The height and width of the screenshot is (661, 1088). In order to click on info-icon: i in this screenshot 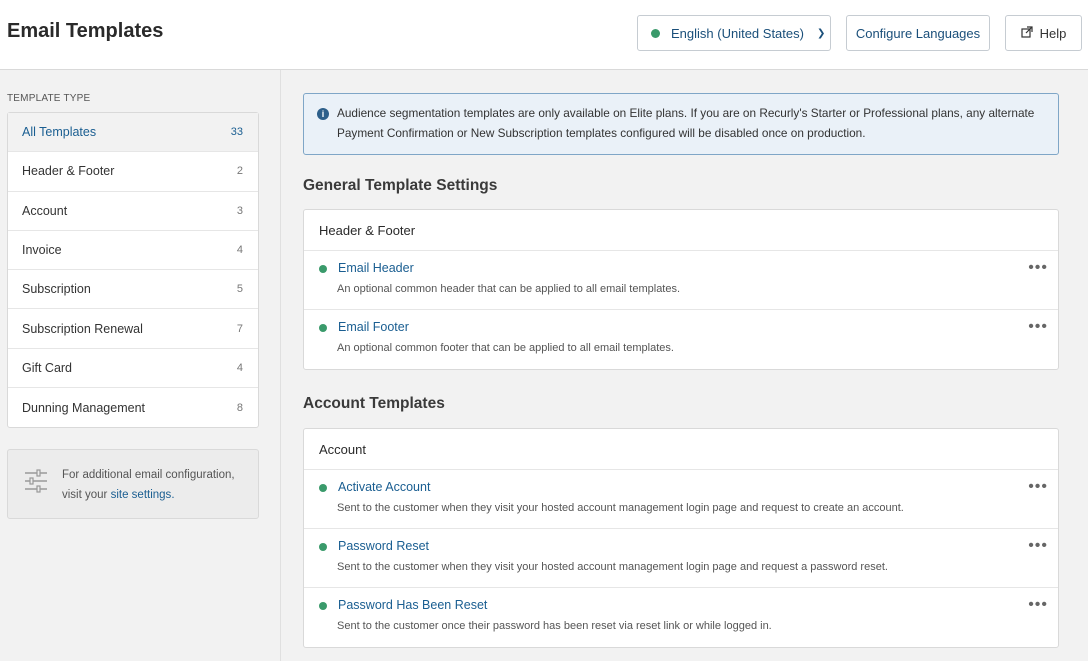, I will do `click(323, 114)`.